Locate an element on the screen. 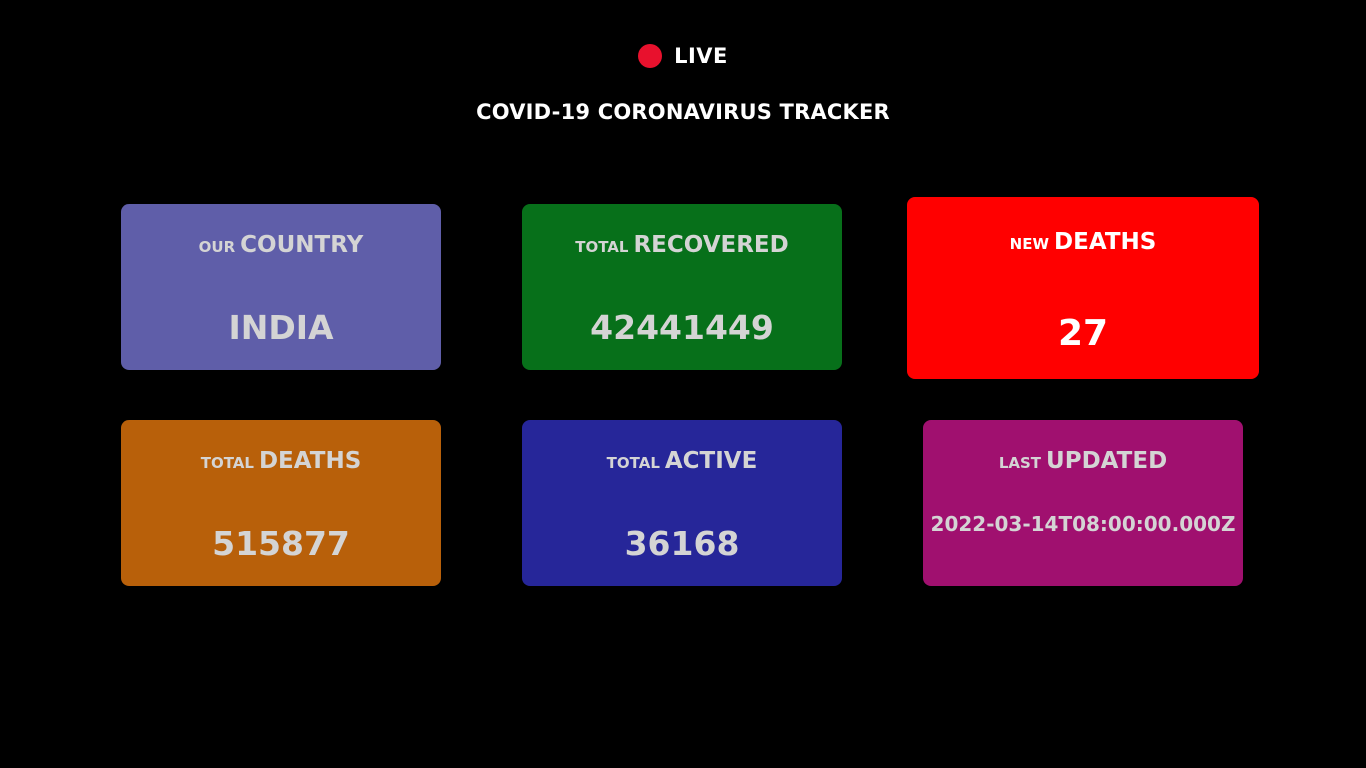 This screenshot has height=768, width=1366. new-deaths-card-label: NEW DEATHS is located at coordinates (1083, 242).